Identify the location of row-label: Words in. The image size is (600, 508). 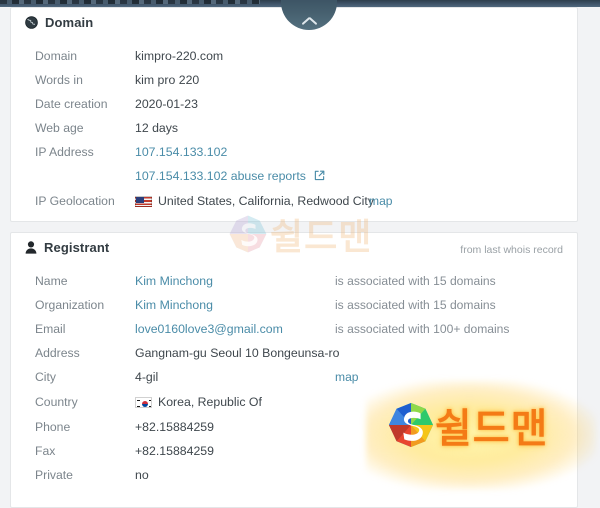
(59, 80).